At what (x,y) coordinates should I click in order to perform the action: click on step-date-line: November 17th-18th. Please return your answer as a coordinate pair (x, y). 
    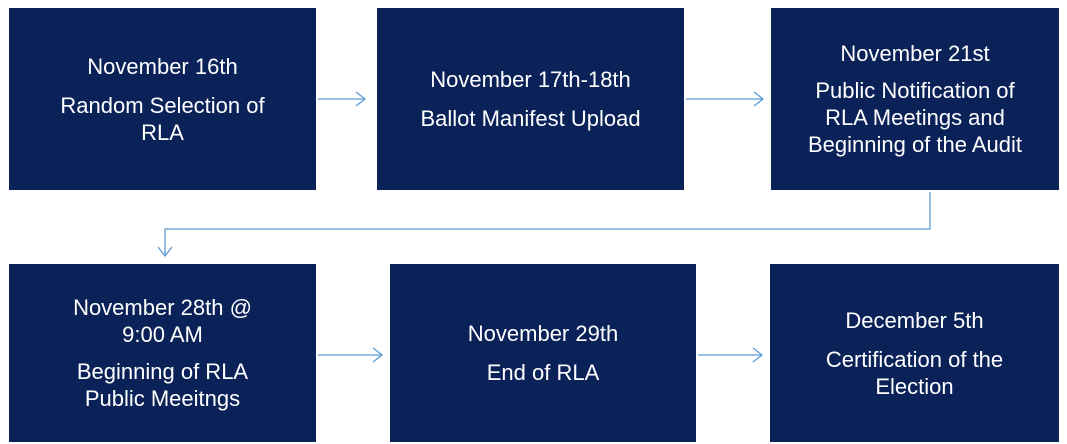
    Looking at the image, I should click on (530, 79).